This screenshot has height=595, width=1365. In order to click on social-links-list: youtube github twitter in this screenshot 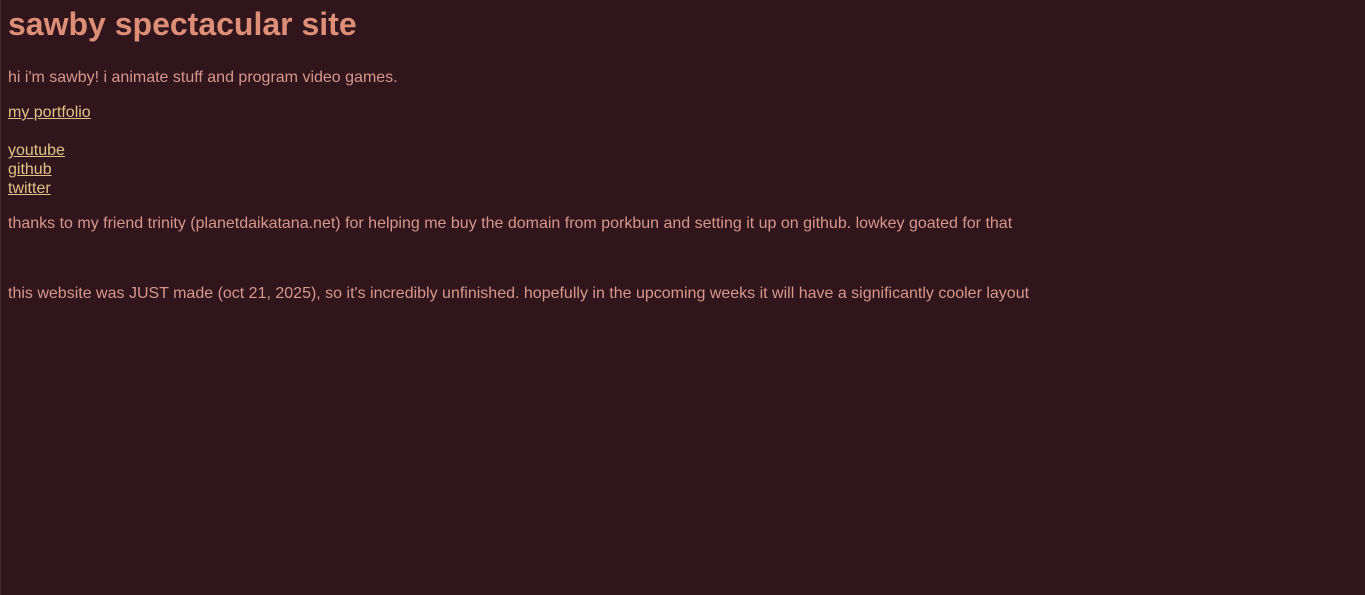, I will do `click(683, 169)`.